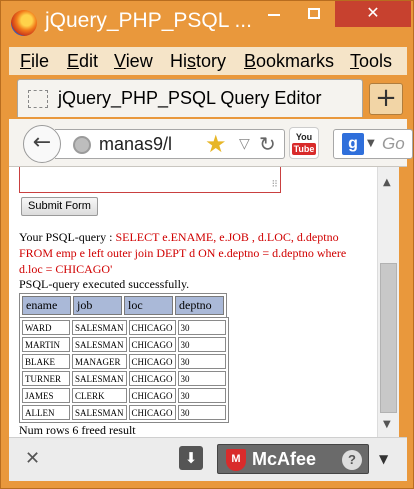 The width and height of the screenshot is (414, 489). What do you see at coordinates (148, 305) in the screenshot?
I see `header-loc: loc` at bounding box center [148, 305].